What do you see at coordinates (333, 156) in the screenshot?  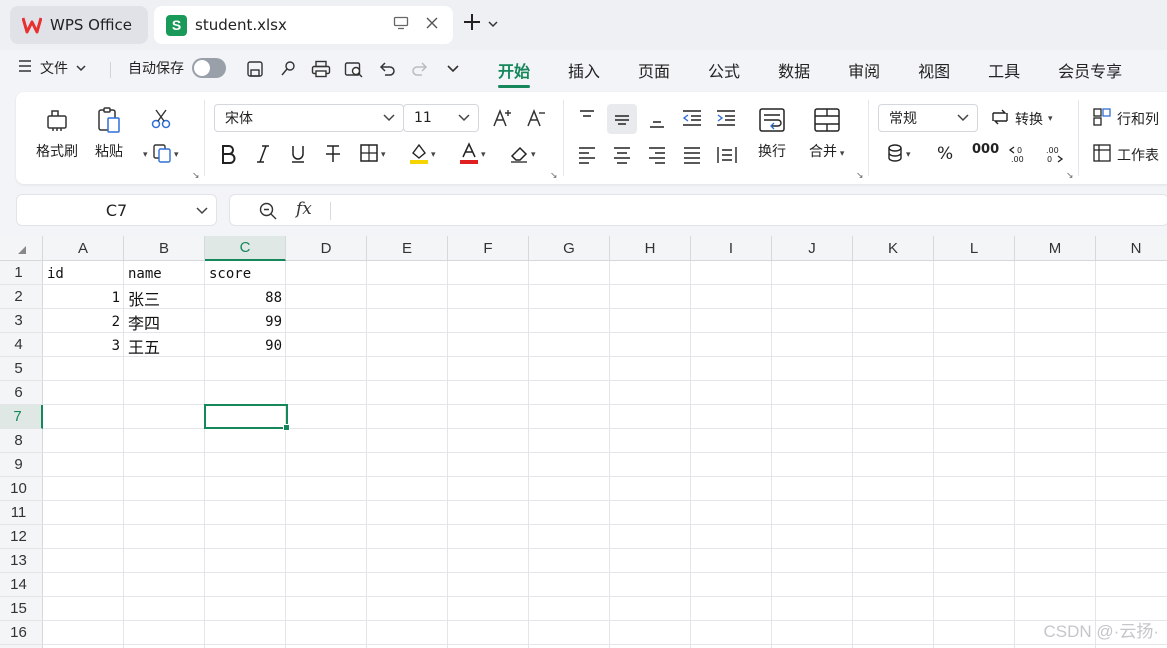 I see `strikethrough-icon` at bounding box center [333, 156].